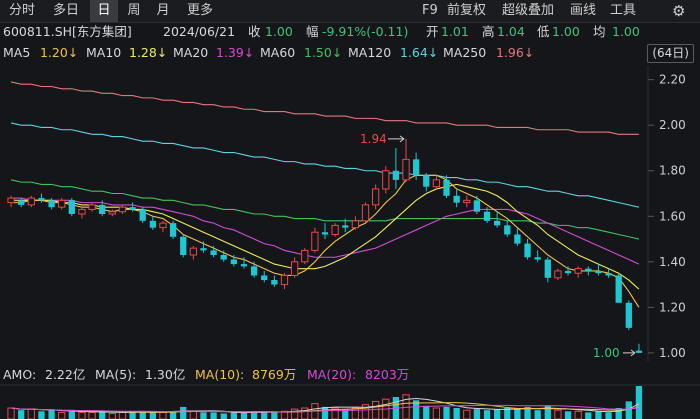 The image size is (700, 419). Describe the element at coordinates (20, 374) in the screenshot. I see `amo-label: AMO:` at that location.